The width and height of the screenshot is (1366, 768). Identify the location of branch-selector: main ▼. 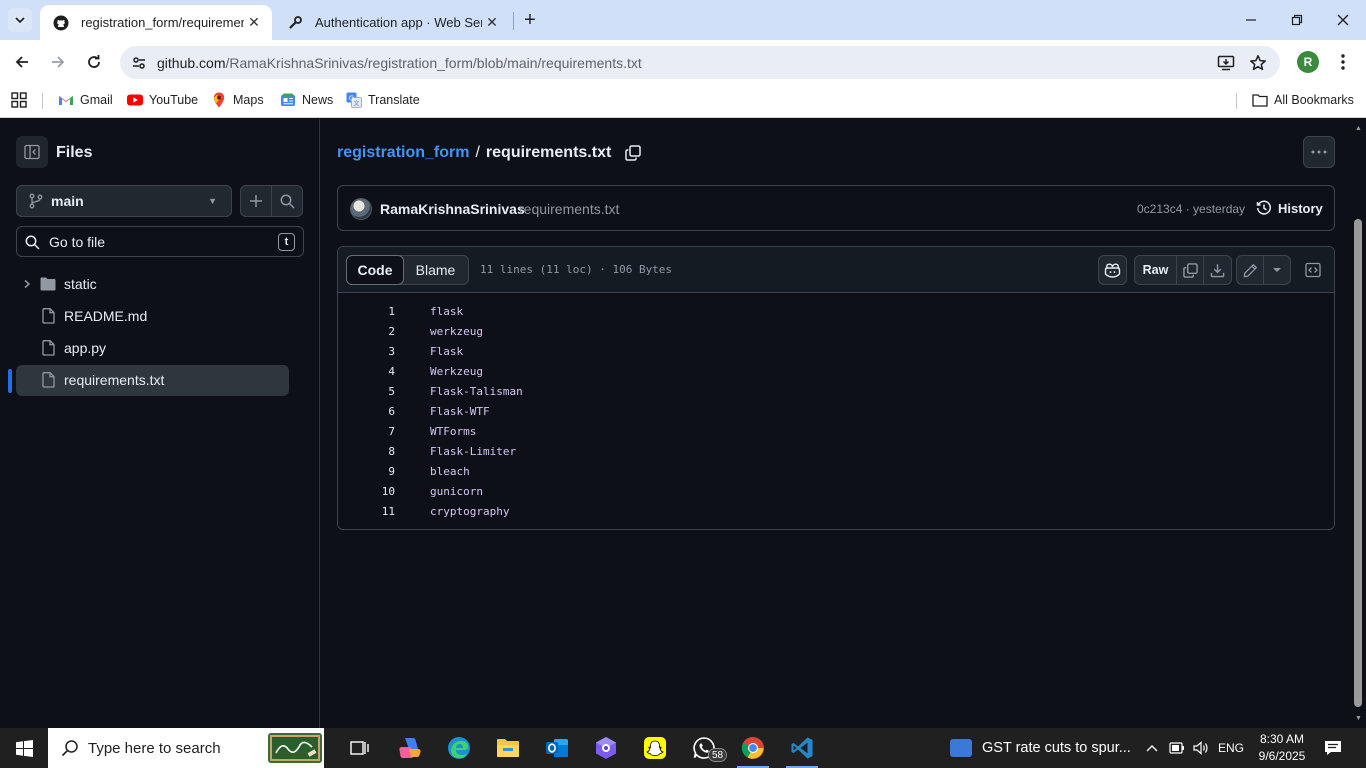
(124, 201).